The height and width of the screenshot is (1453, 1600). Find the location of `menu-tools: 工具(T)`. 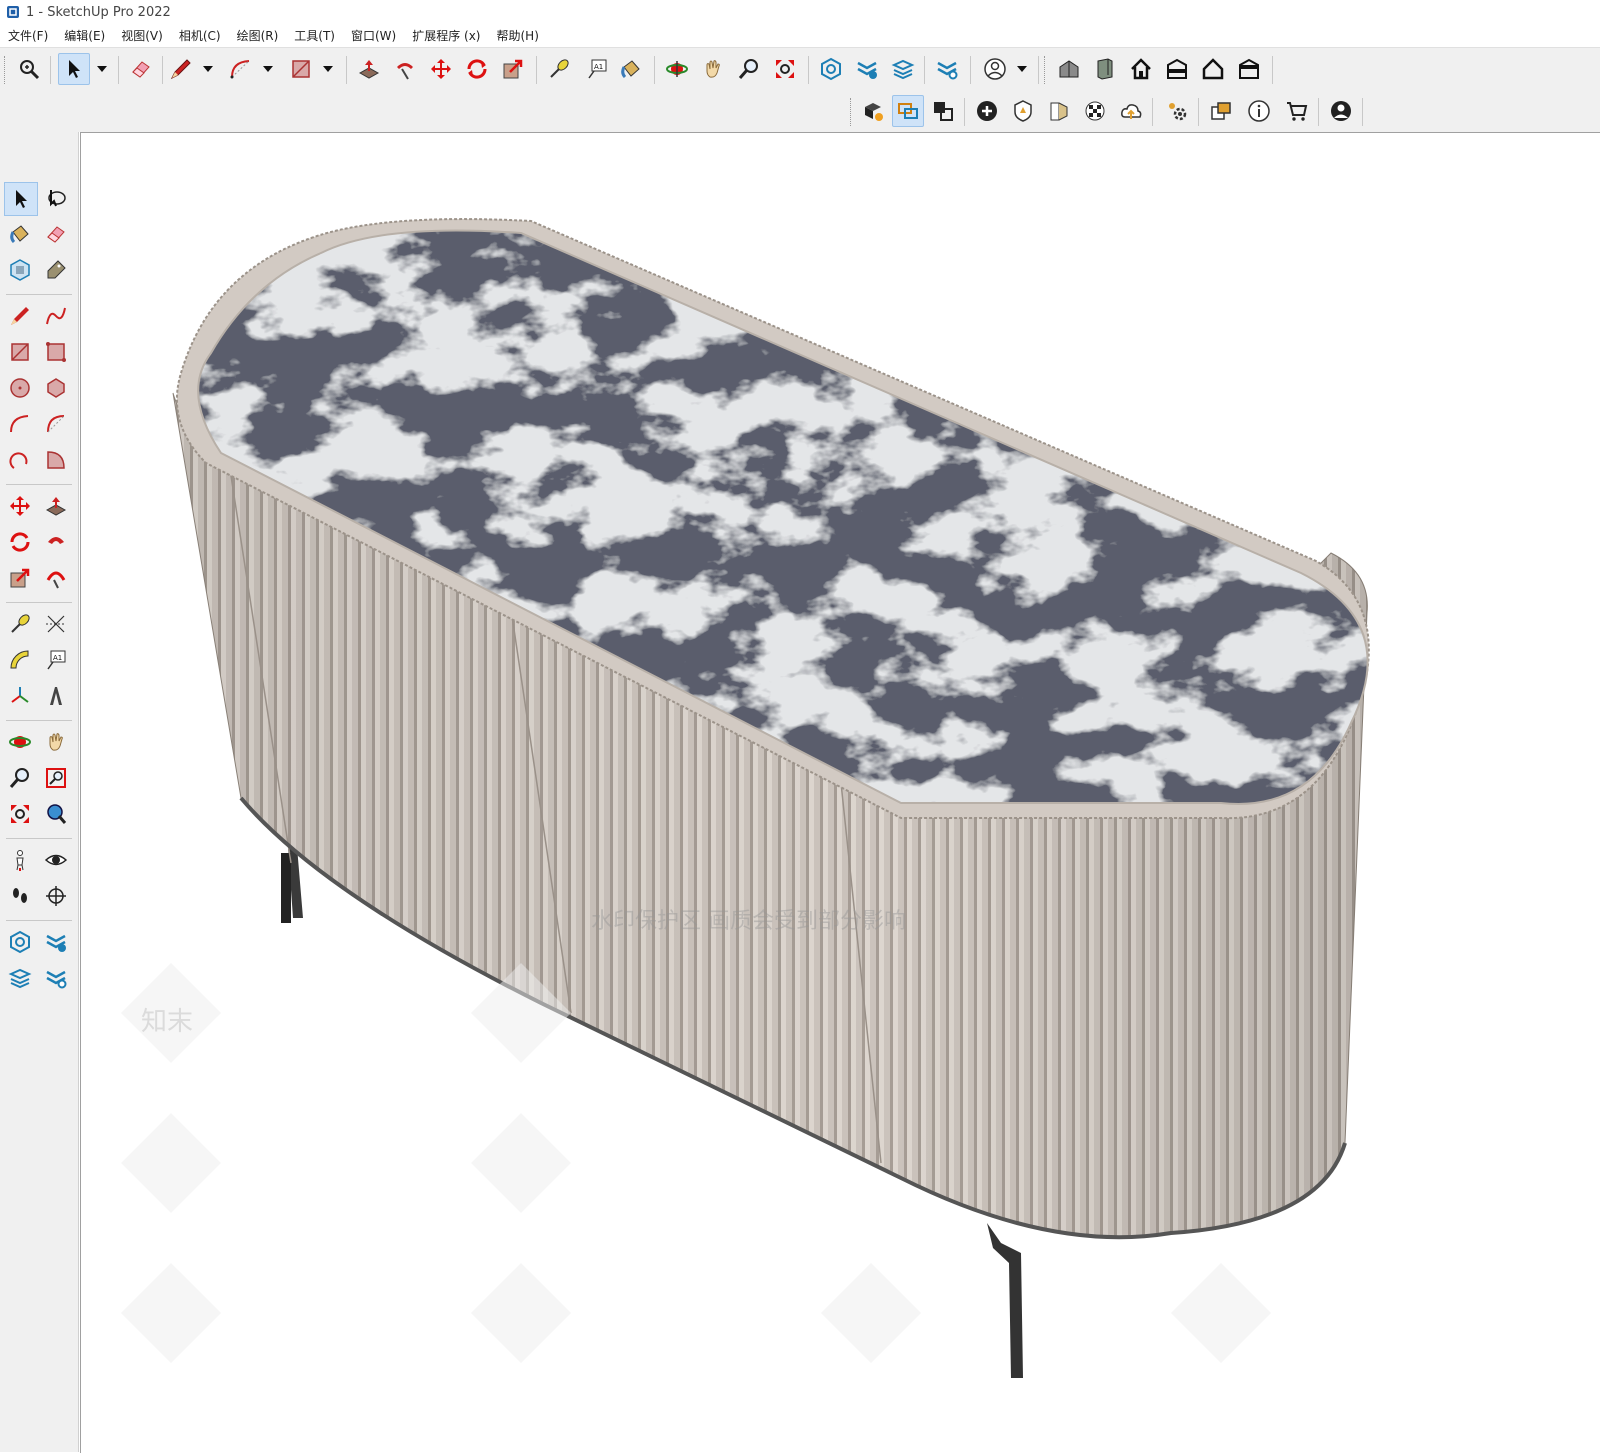

menu-tools: 工具(T) is located at coordinates (314, 35).